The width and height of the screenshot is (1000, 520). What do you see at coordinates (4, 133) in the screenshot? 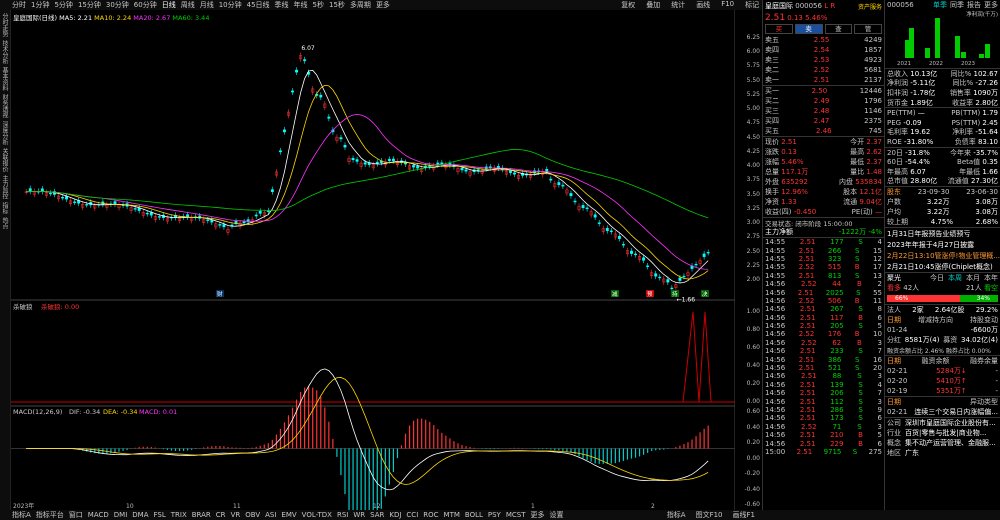
I see `leftbar-tab: 深度分析` at bounding box center [4, 133].